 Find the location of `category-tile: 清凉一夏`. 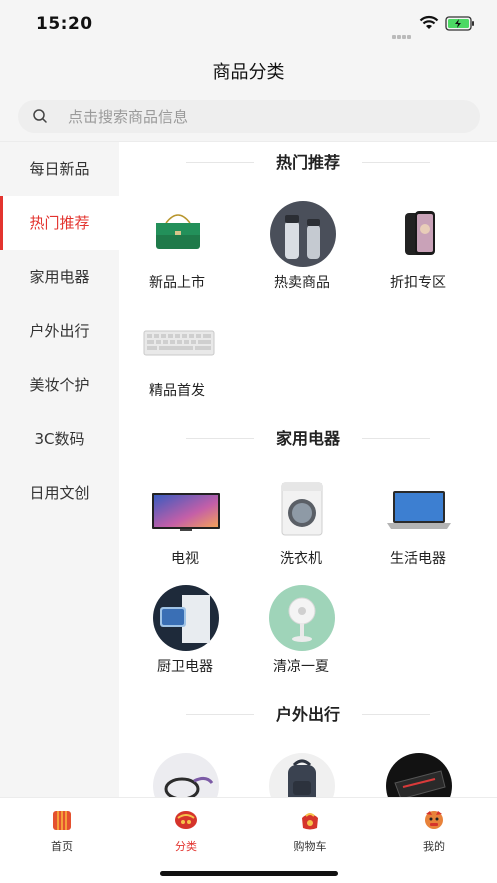

category-tile: 清凉一夏 is located at coordinates (301, 635).